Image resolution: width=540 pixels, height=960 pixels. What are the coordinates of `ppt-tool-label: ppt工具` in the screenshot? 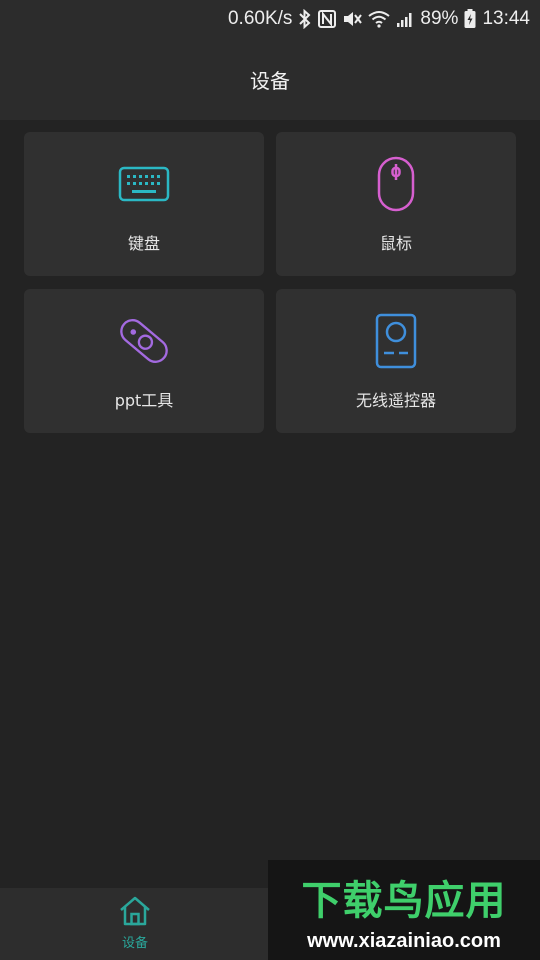 It's located at (144, 400).